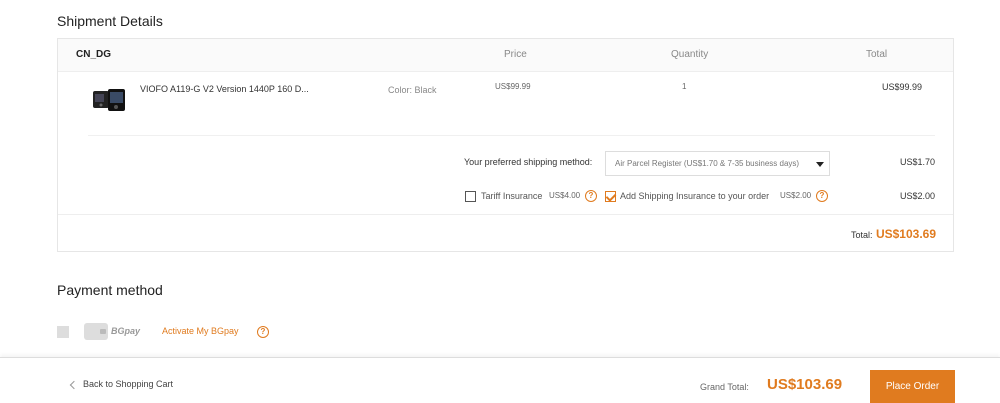 Image resolution: width=1000 pixels, height=403 pixels. I want to click on tariff-help-icon: ?, so click(591, 196).